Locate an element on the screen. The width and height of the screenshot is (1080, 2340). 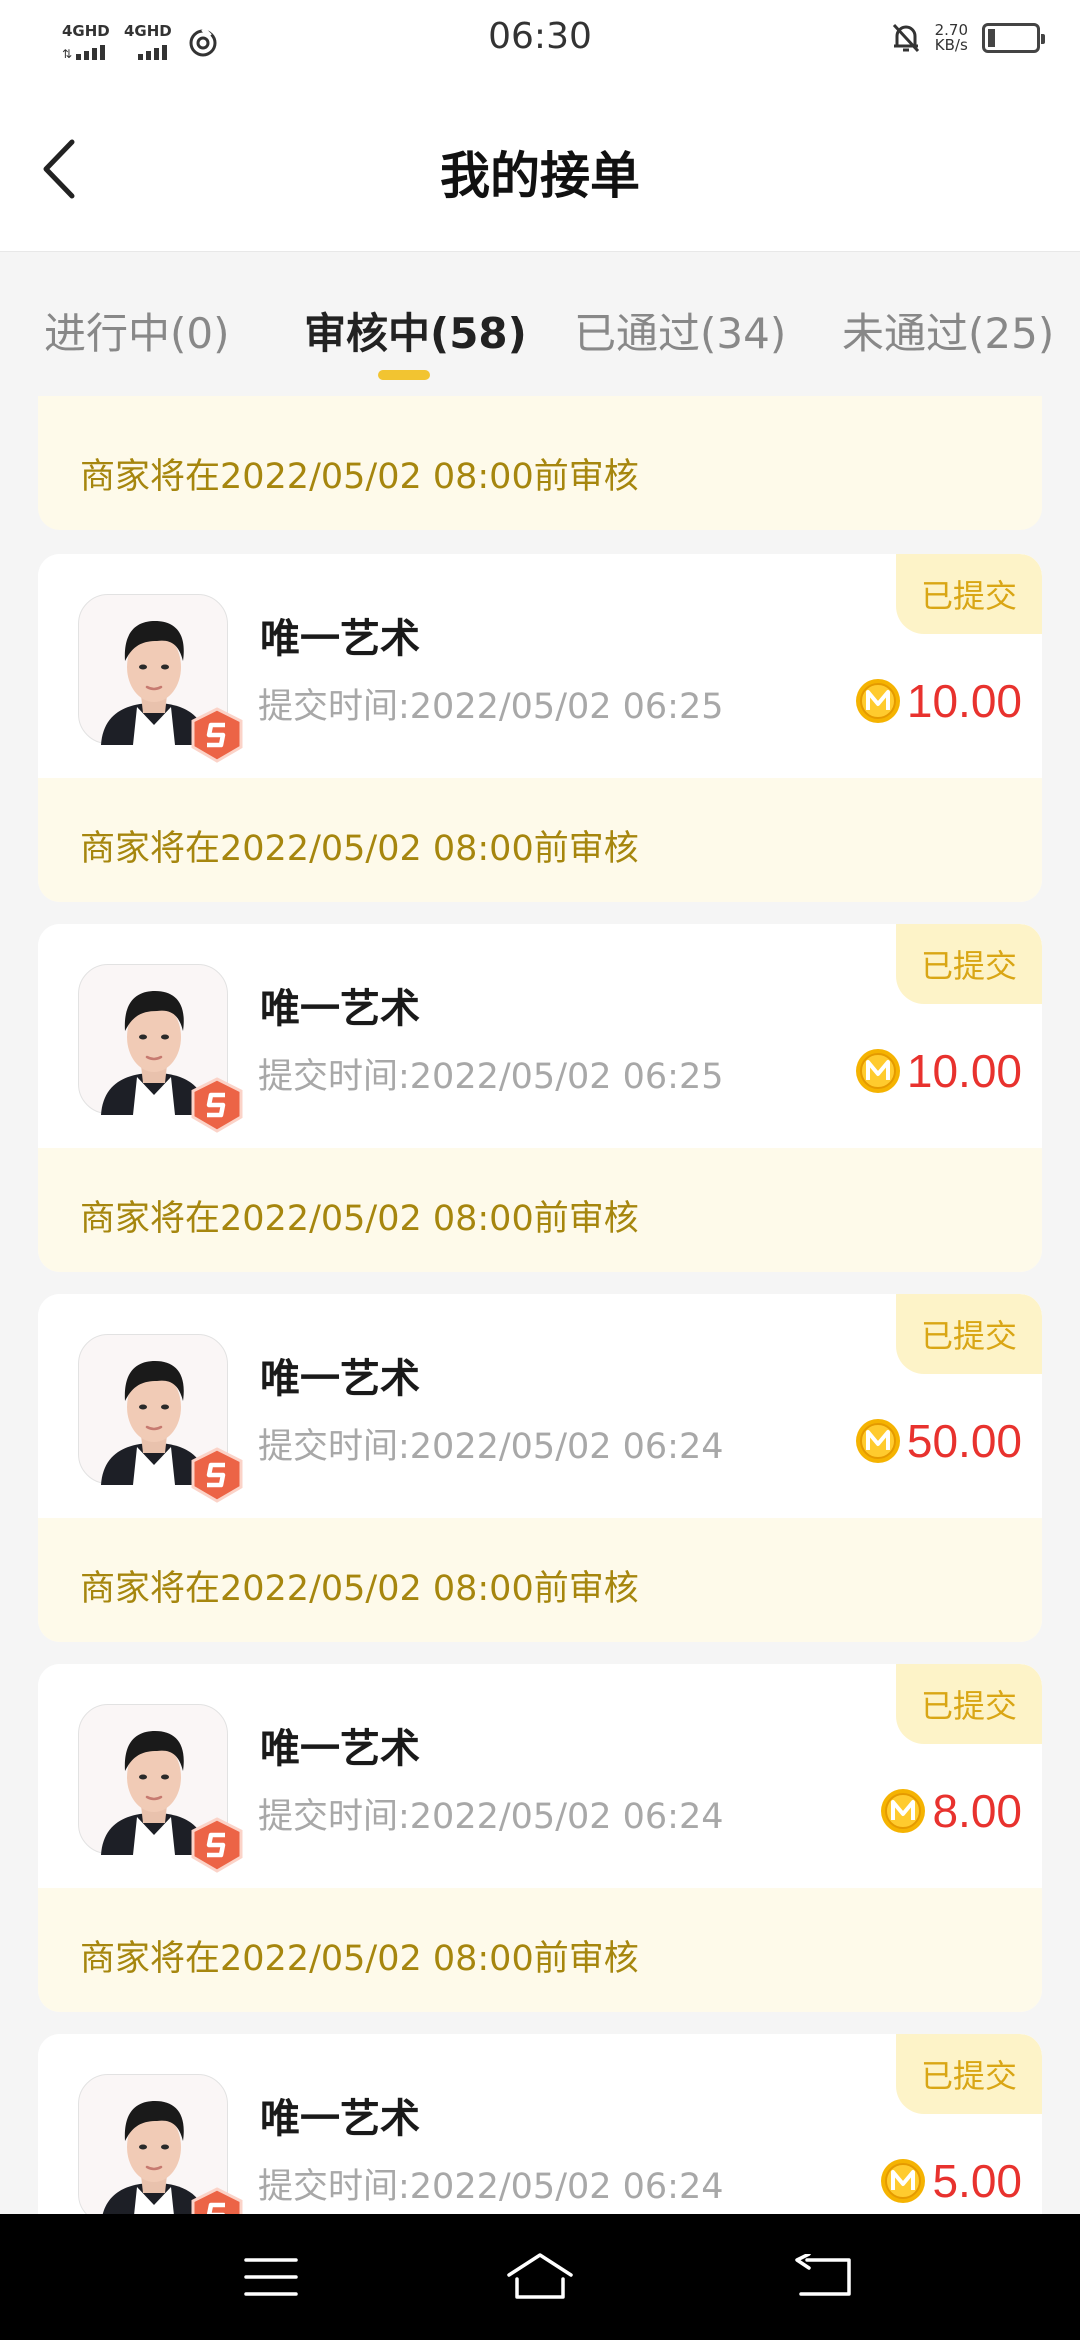
return-icon is located at coordinates (823, 2275).